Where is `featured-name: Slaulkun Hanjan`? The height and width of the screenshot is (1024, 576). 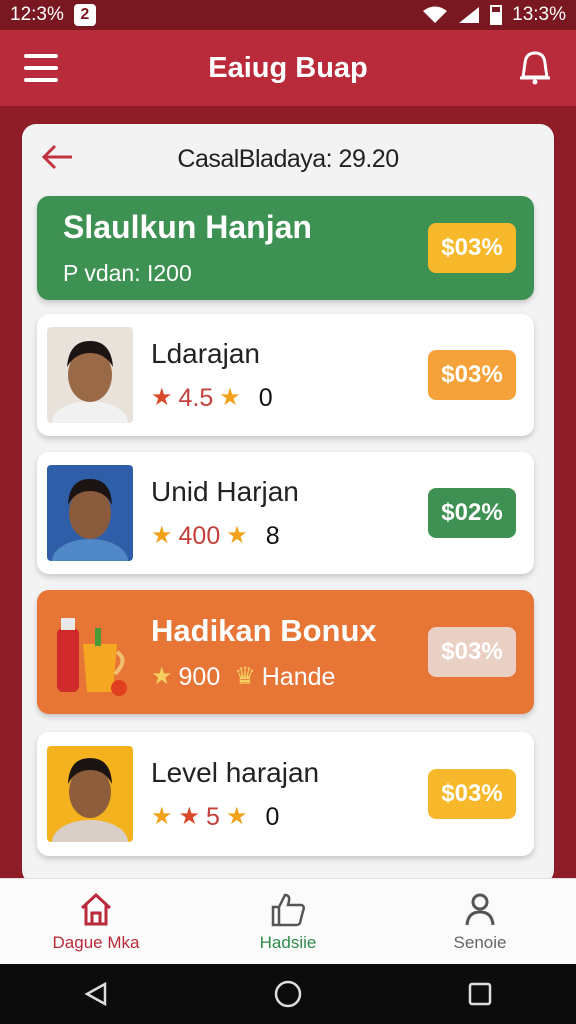 featured-name: Slaulkun Hanjan is located at coordinates (187, 227).